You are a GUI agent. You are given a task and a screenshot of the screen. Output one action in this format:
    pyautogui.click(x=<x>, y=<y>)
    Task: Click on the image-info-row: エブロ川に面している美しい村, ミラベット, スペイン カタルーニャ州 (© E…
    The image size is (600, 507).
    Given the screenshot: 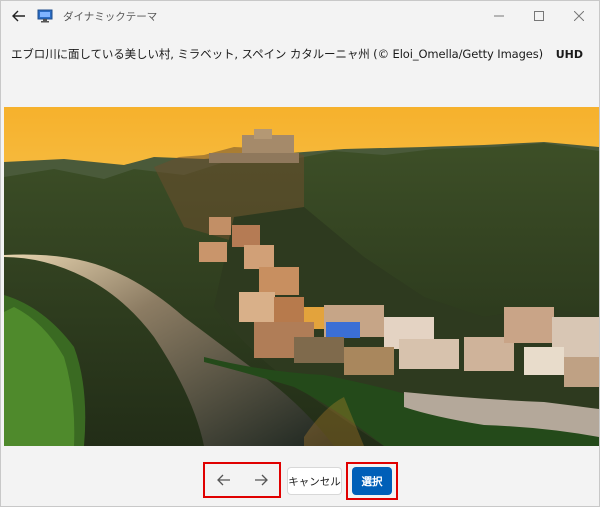 What is the action you would take?
    pyautogui.click(x=300, y=54)
    